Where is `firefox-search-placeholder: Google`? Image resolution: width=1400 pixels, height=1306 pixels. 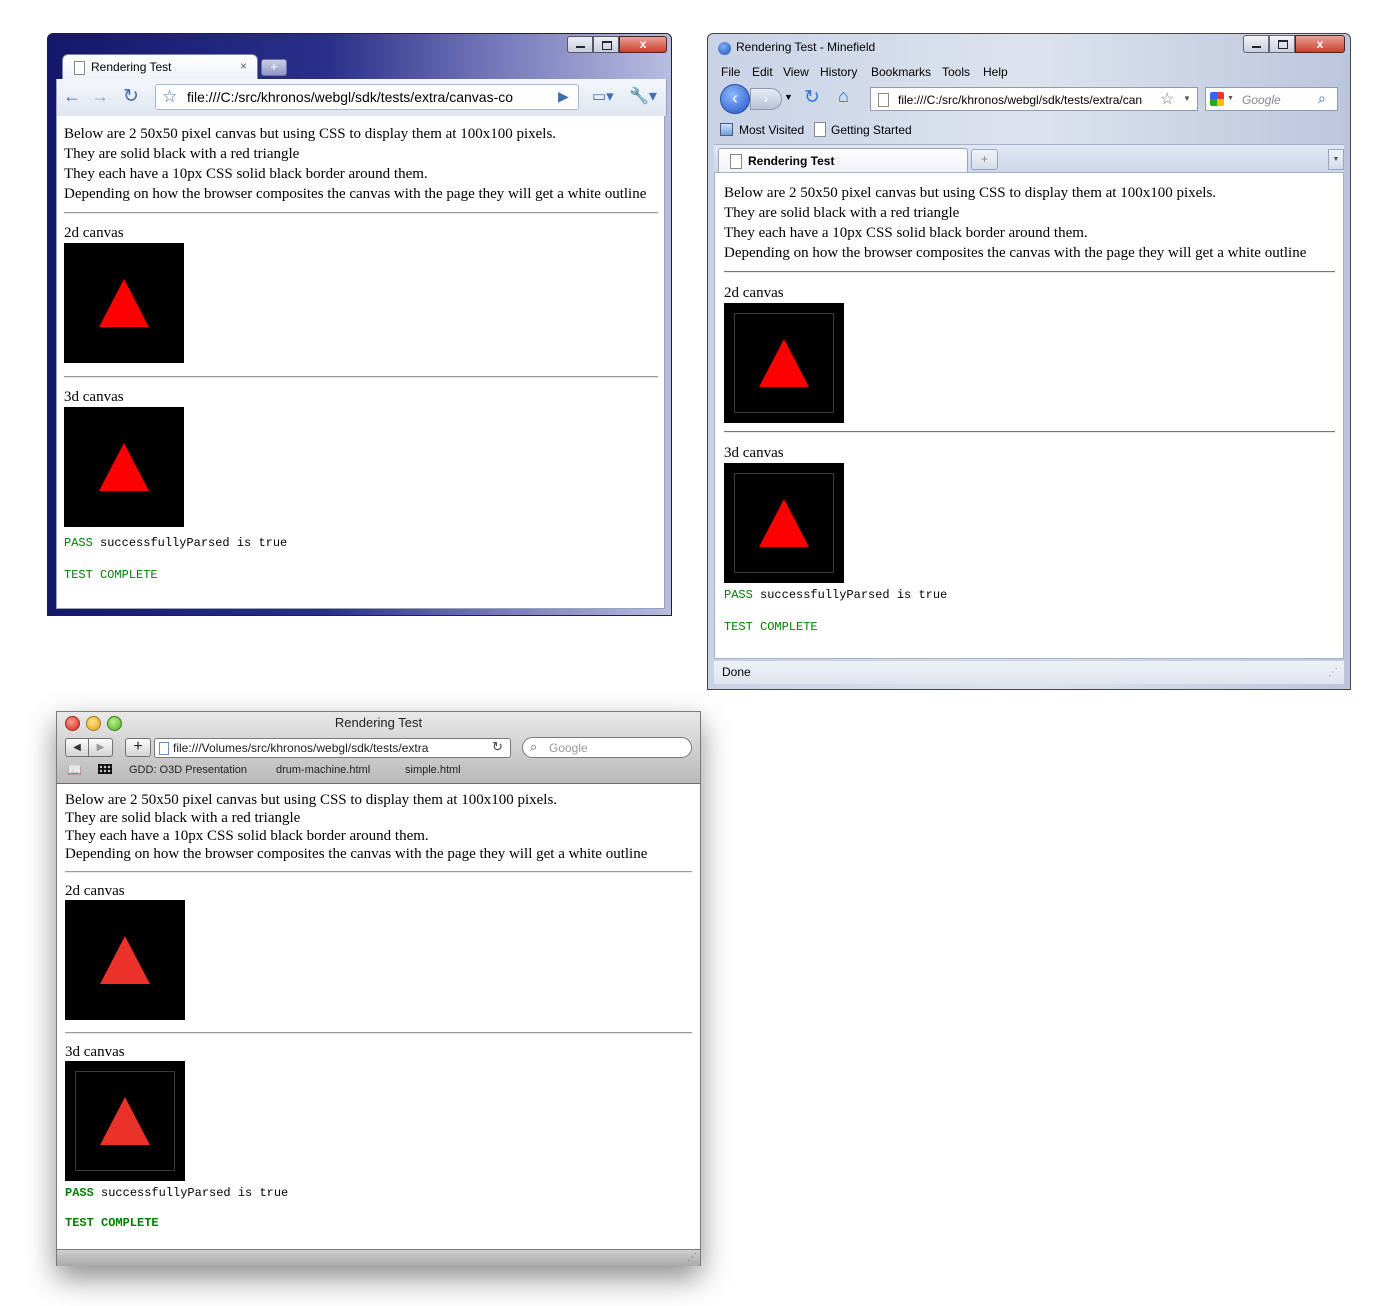
firefox-search-placeholder: Google is located at coordinates (1261, 100).